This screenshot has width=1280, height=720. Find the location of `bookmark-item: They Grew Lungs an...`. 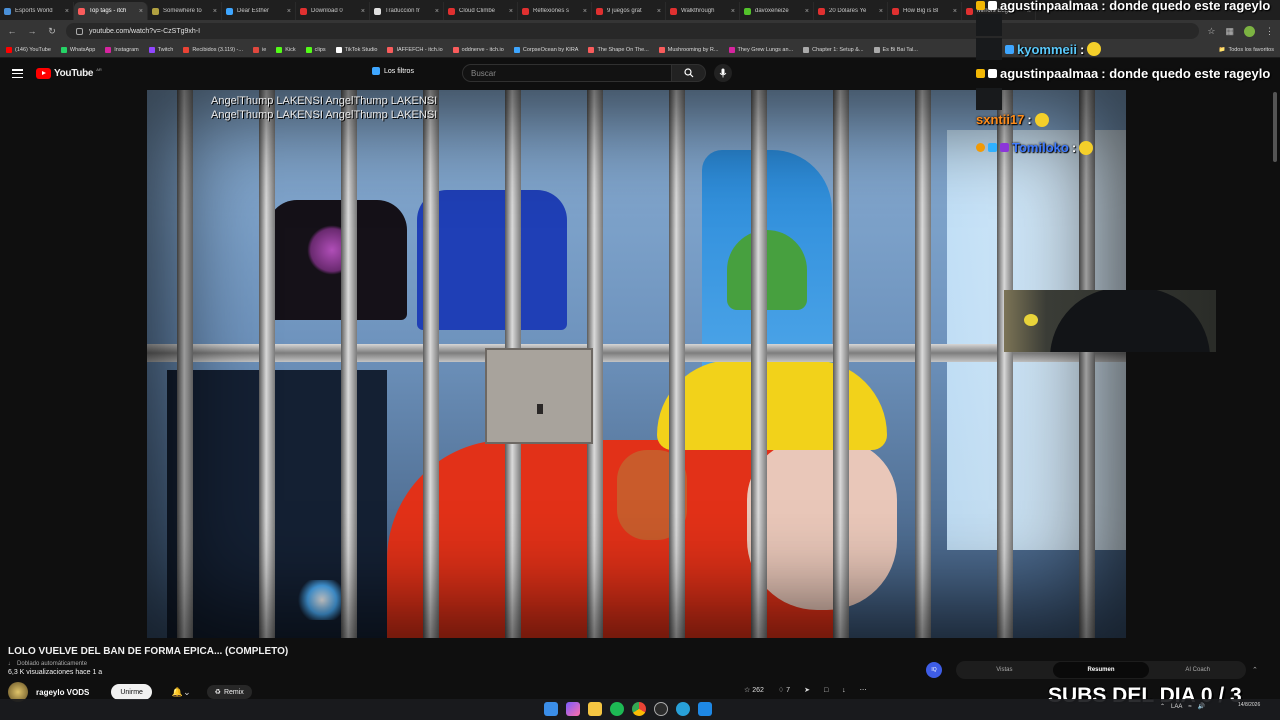

bookmark-item: They Grew Lungs an... is located at coordinates (760, 49).